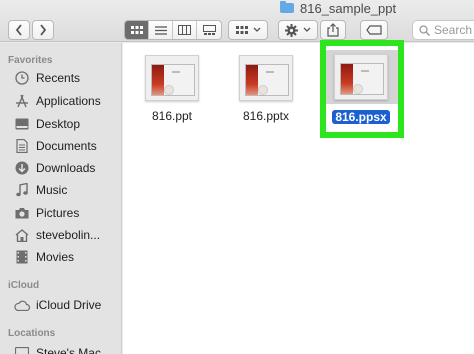 Image resolution: width=474 pixels, height=354 pixels. I want to click on applications-icon, so click(22, 101).